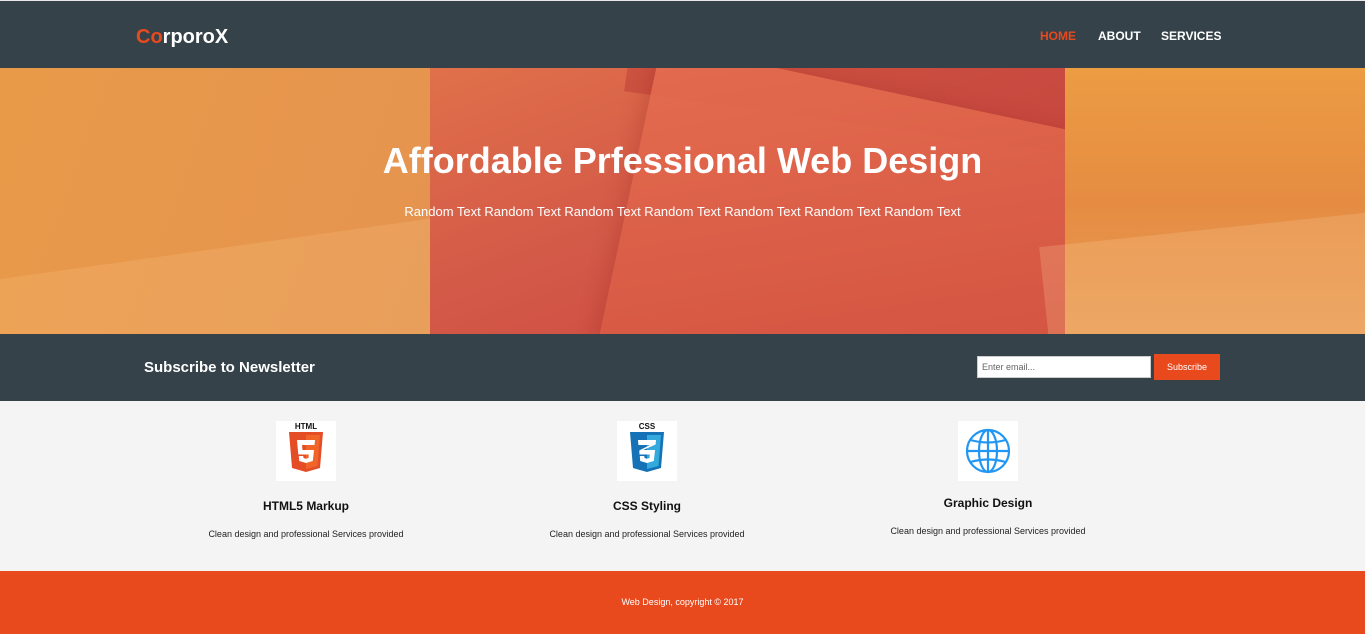 The height and width of the screenshot is (634, 1365). I want to click on newsletter-section: Subscribe to Newsletter Subscribe, so click(682, 367).